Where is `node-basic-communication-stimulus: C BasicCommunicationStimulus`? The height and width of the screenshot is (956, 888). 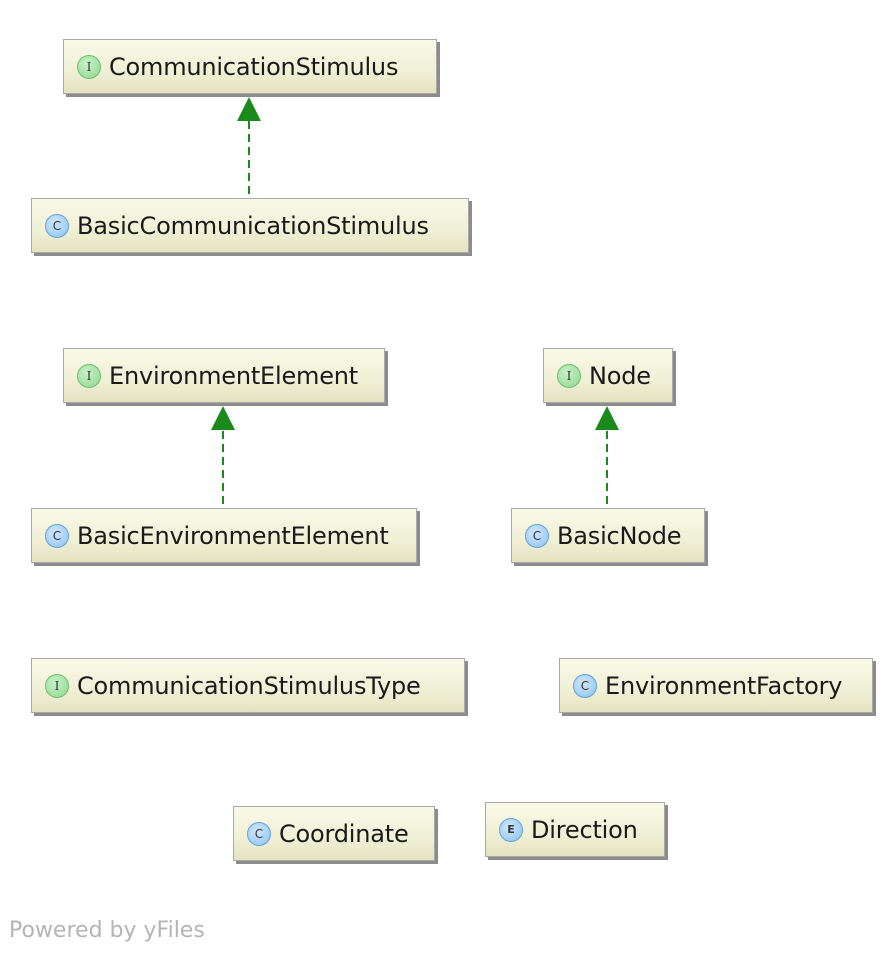 node-basic-communication-stimulus: C BasicCommunicationStimulus is located at coordinates (250, 225).